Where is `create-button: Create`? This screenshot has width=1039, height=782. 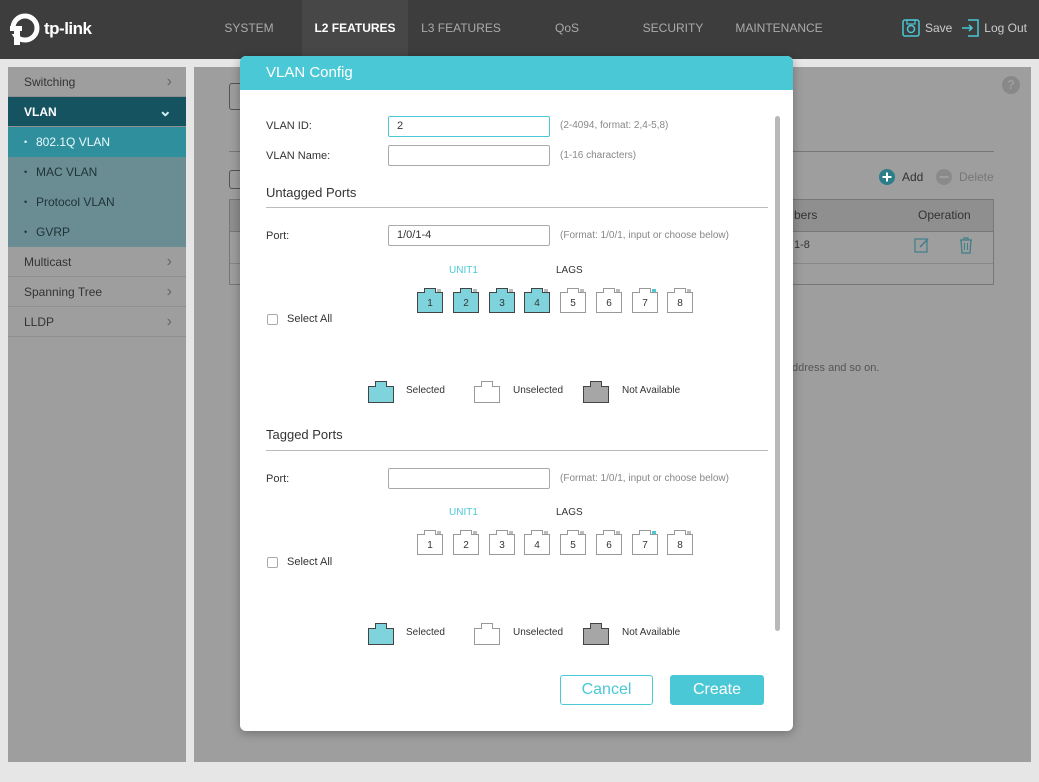 create-button: Create is located at coordinates (717, 690).